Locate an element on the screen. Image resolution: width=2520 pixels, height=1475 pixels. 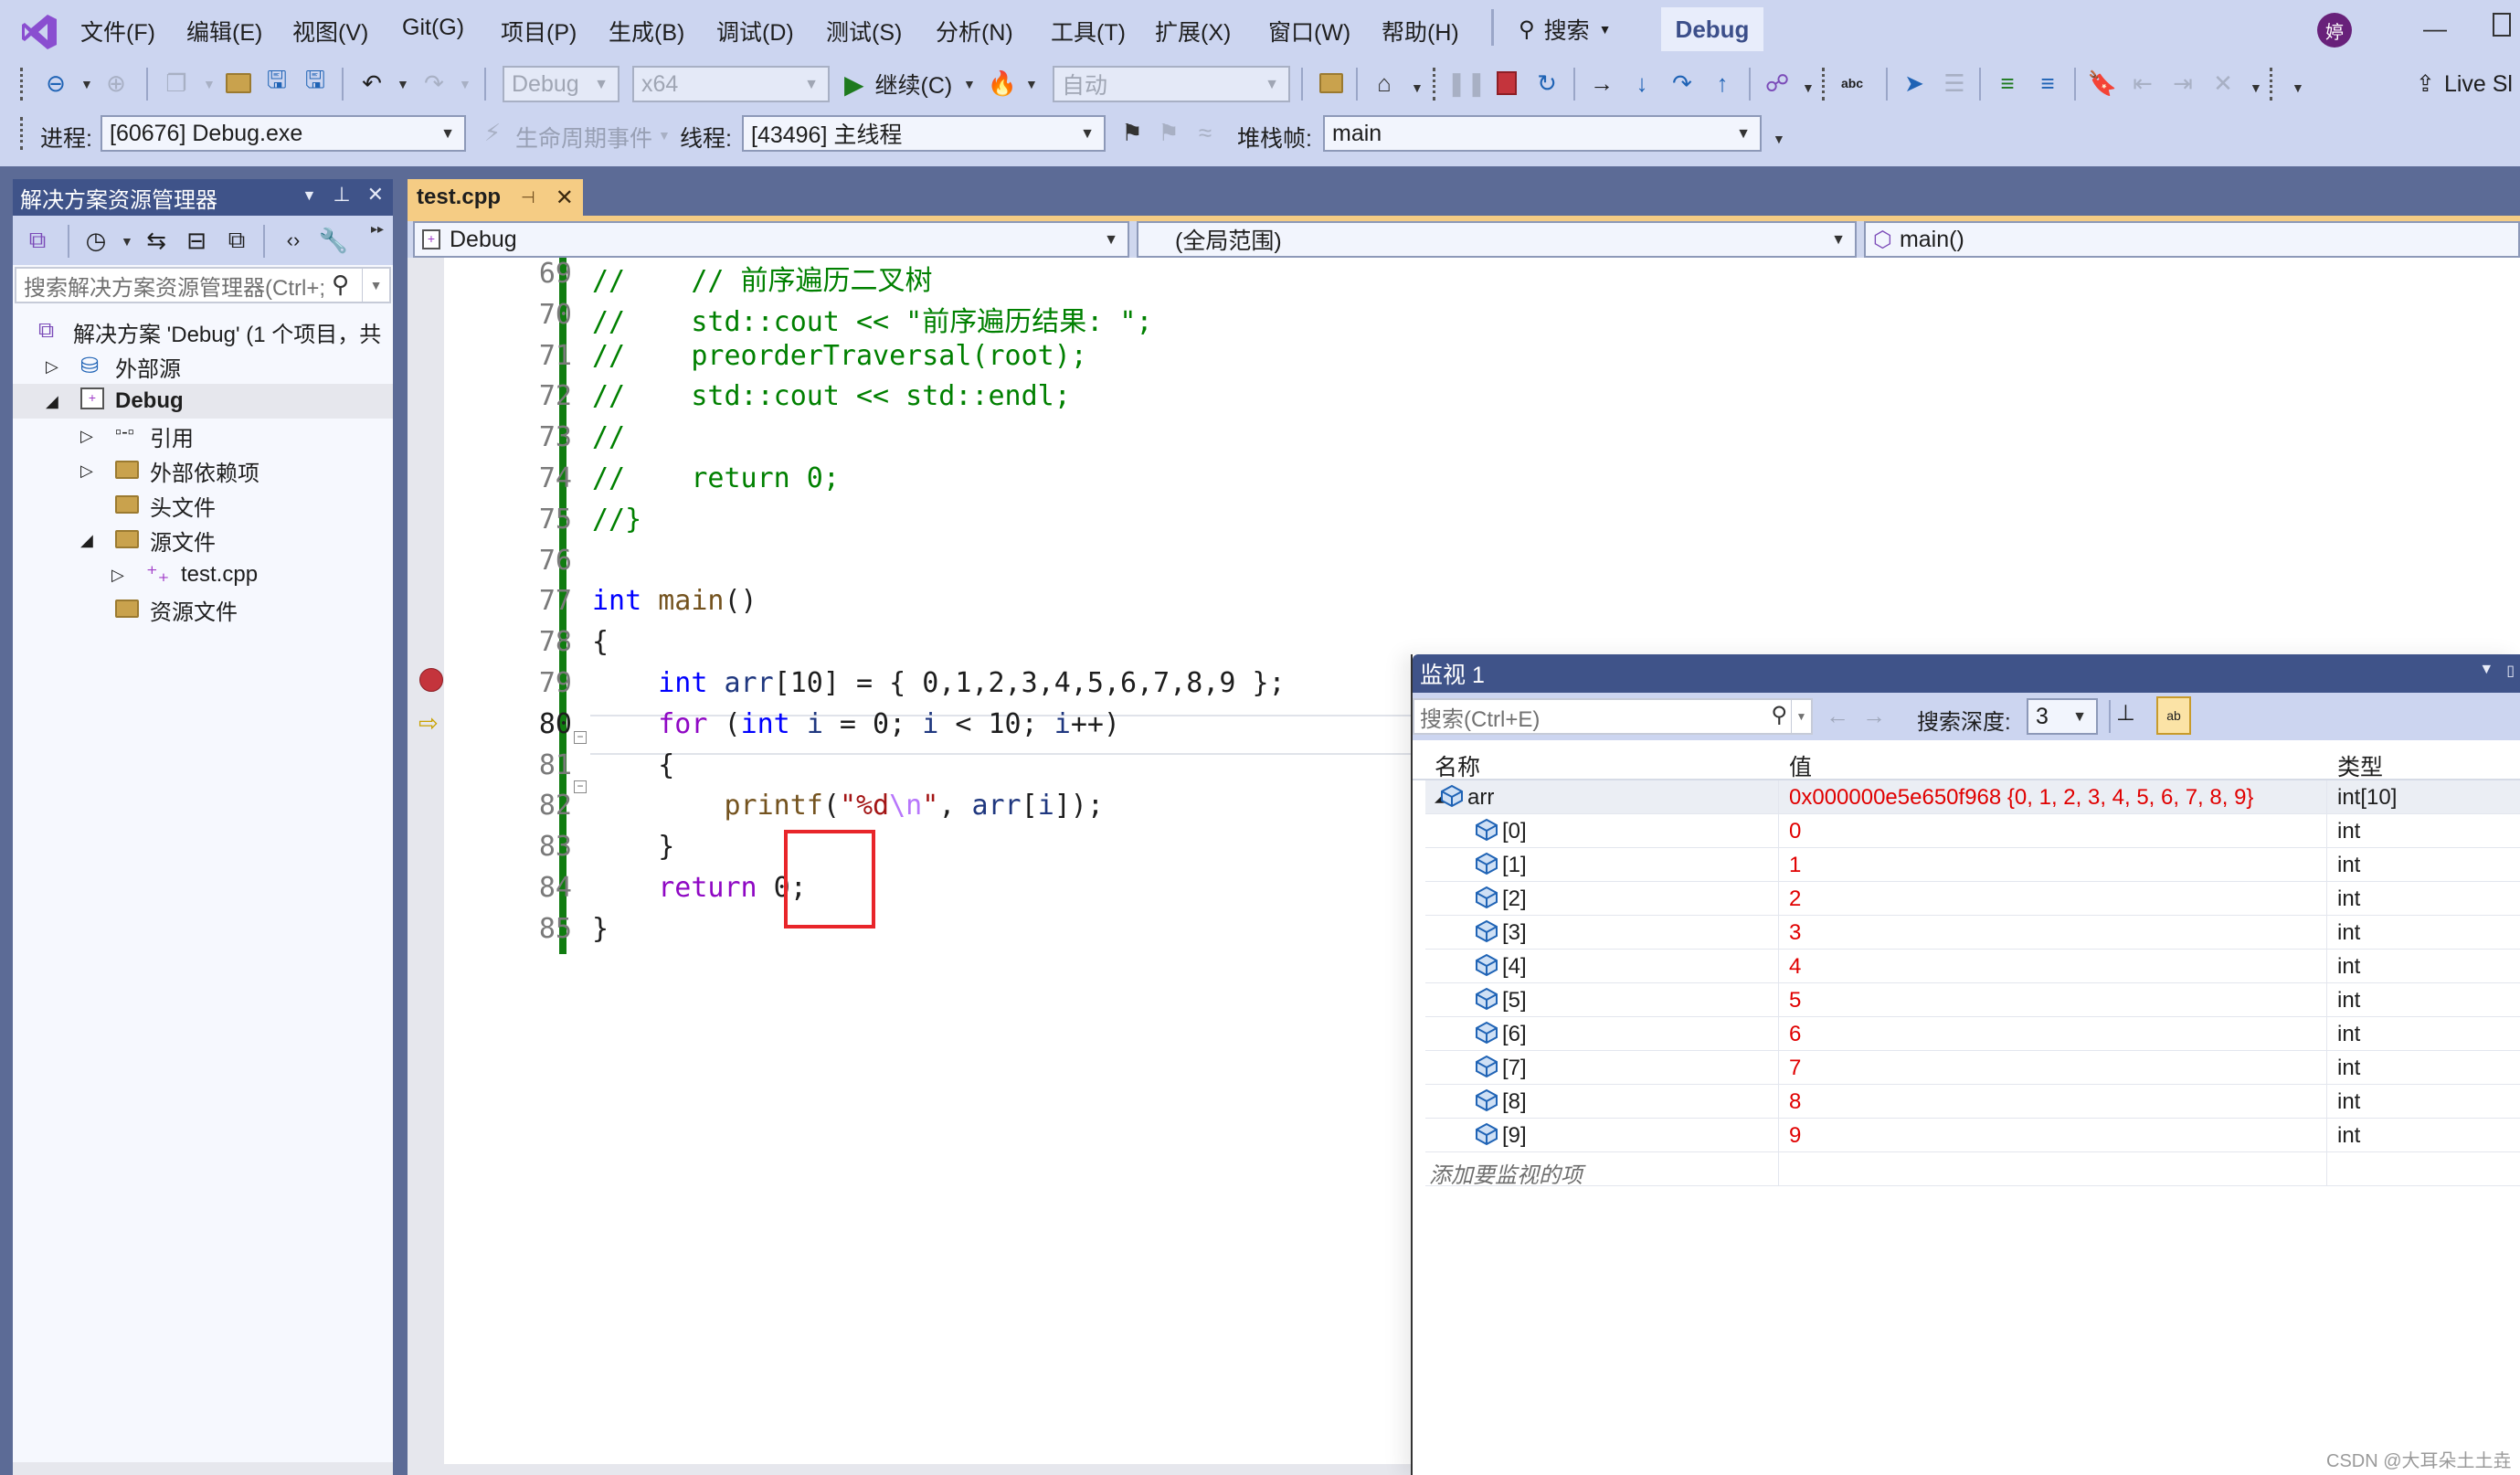
watch-value: 3 is located at coordinates (1795, 933).